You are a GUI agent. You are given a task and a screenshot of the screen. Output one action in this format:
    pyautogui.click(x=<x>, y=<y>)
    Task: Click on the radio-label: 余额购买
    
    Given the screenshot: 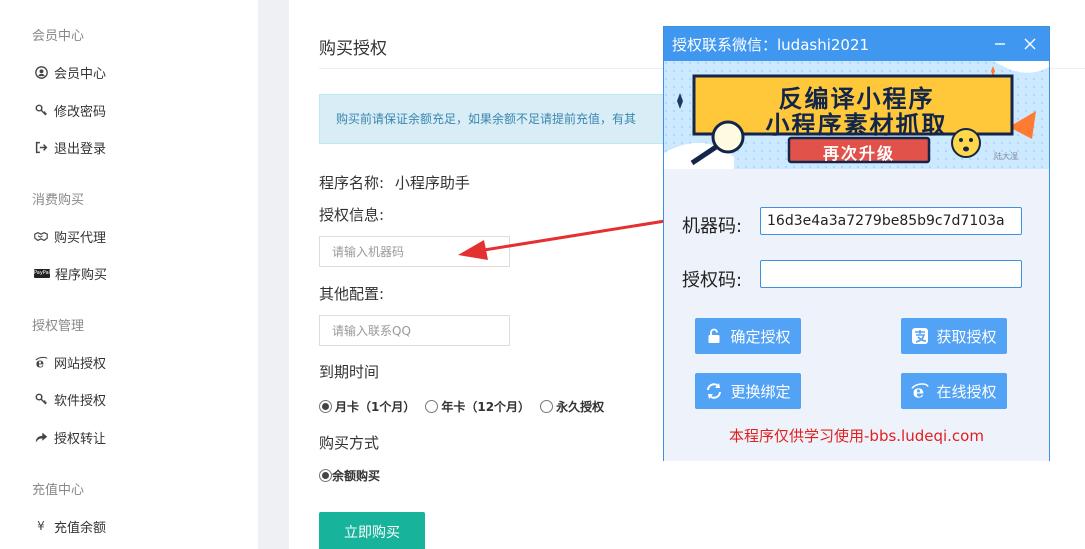 What is the action you would take?
    pyautogui.click(x=356, y=476)
    